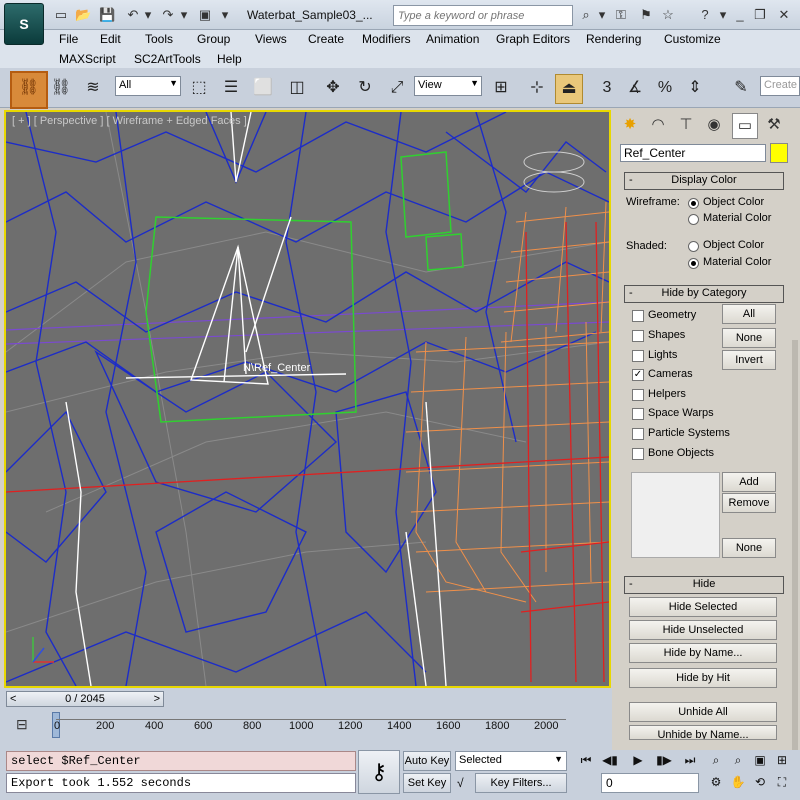 Image resolution: width=800 pixels, height=800 pixels. Describe the element at coordinates (650, 783) in the screenshot. I see `current-frame-field: 0` at that location.